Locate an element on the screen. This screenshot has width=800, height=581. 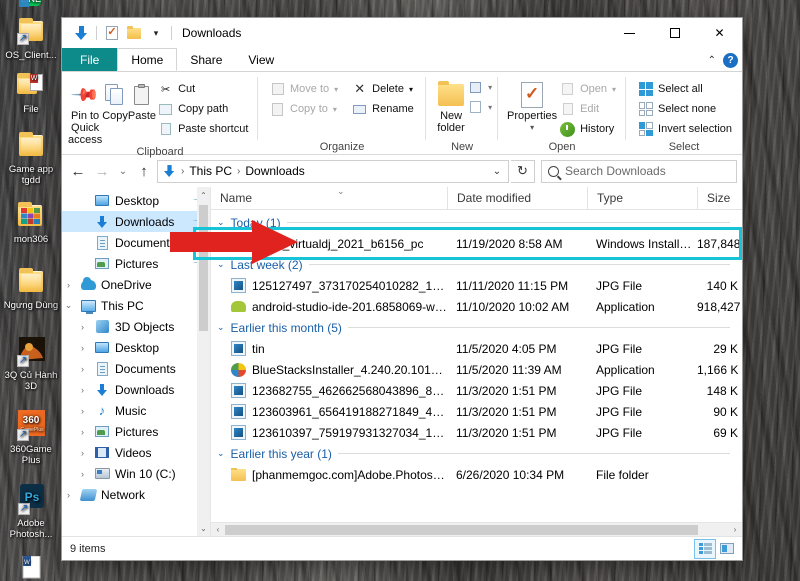
desktop-icon-360game-plus: 360 GamePlus ↗ 360Game Plus is located at coordinates (31, 438).